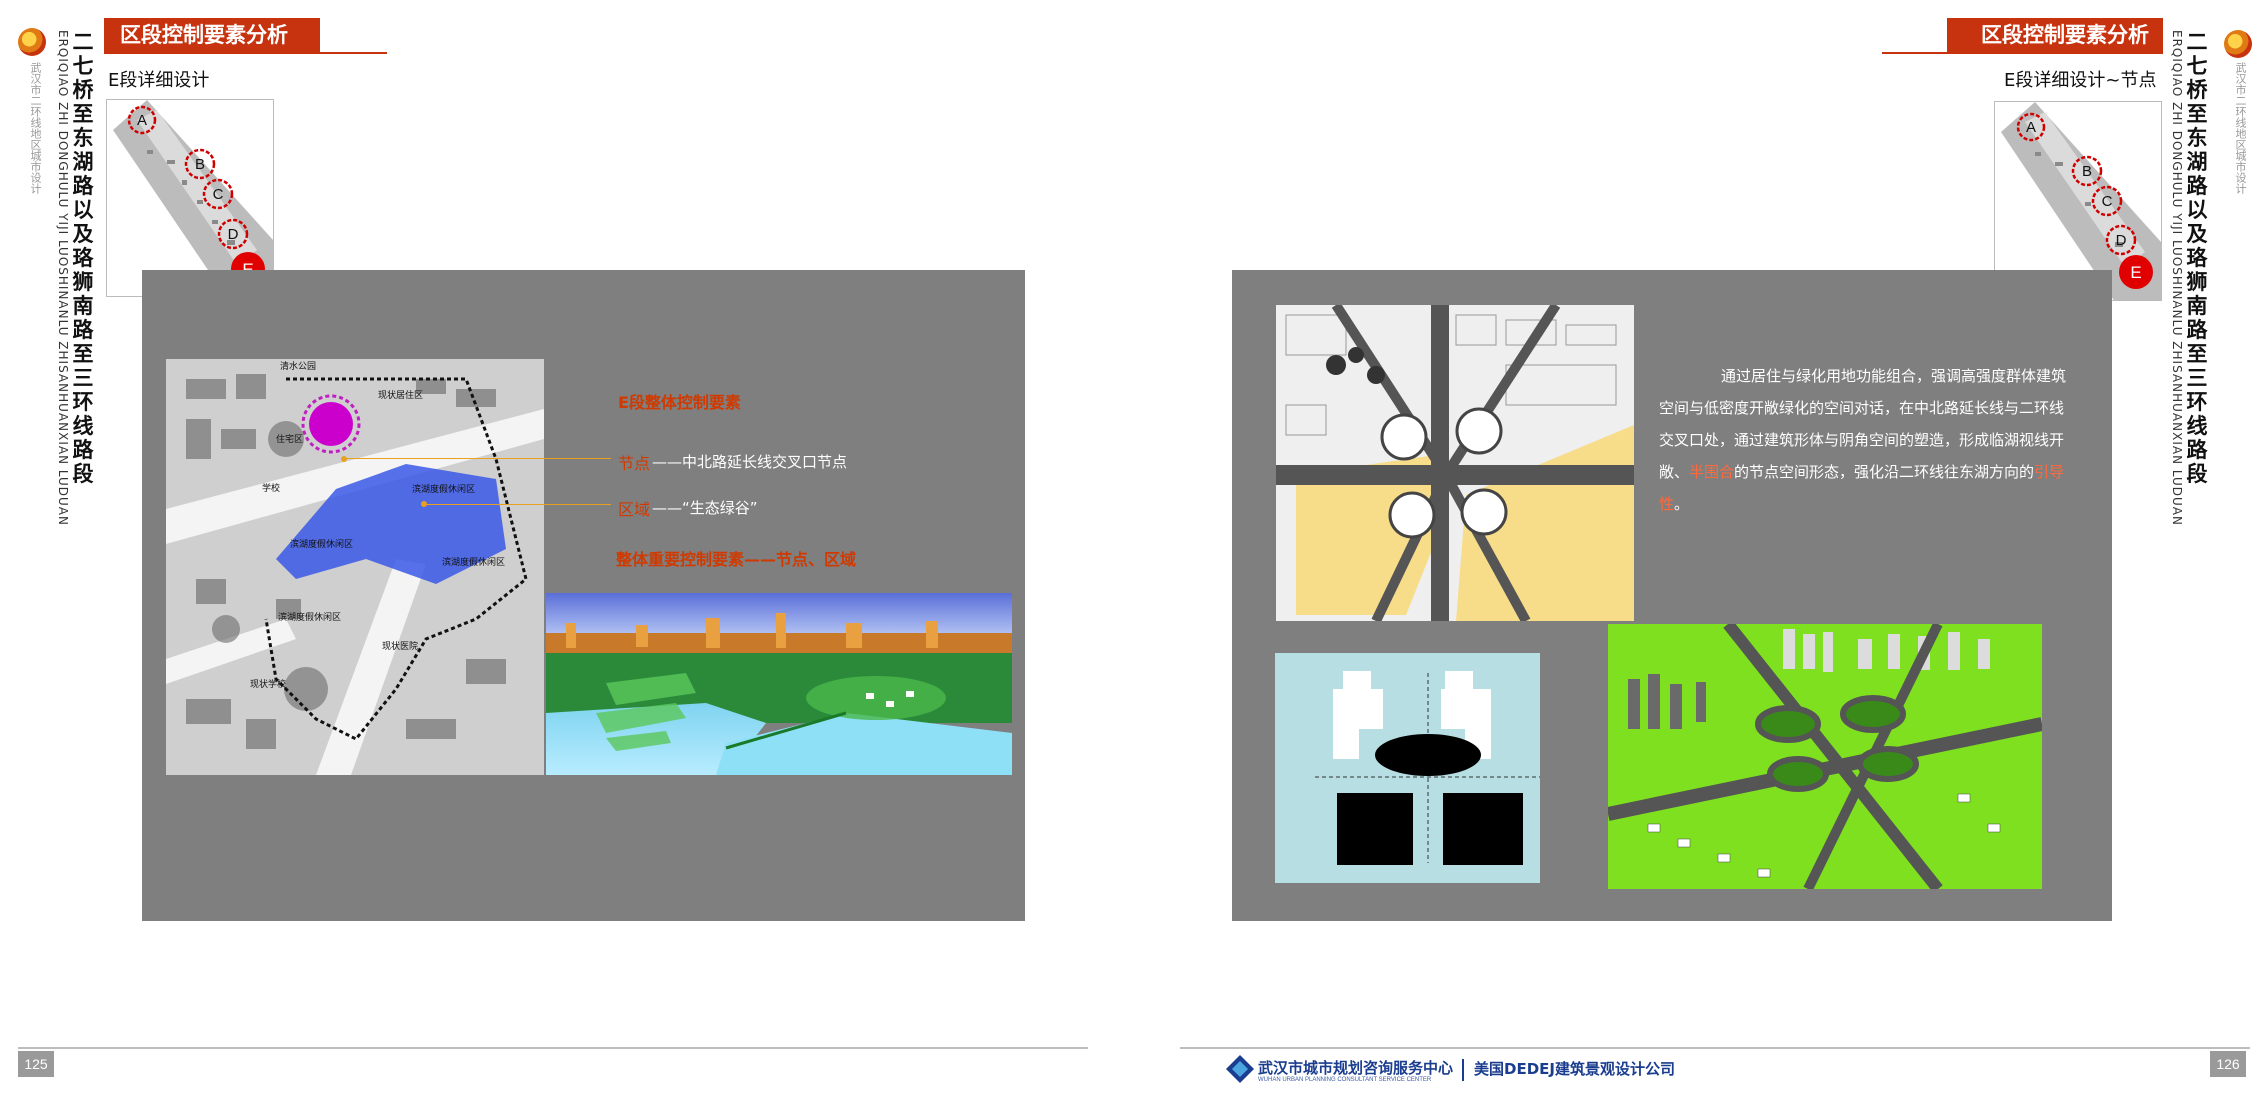 Image resolution: width=2268 pixels, height=1096 pixels. I want to click on section-header: 区段控制要素分析, so click(212, 35).